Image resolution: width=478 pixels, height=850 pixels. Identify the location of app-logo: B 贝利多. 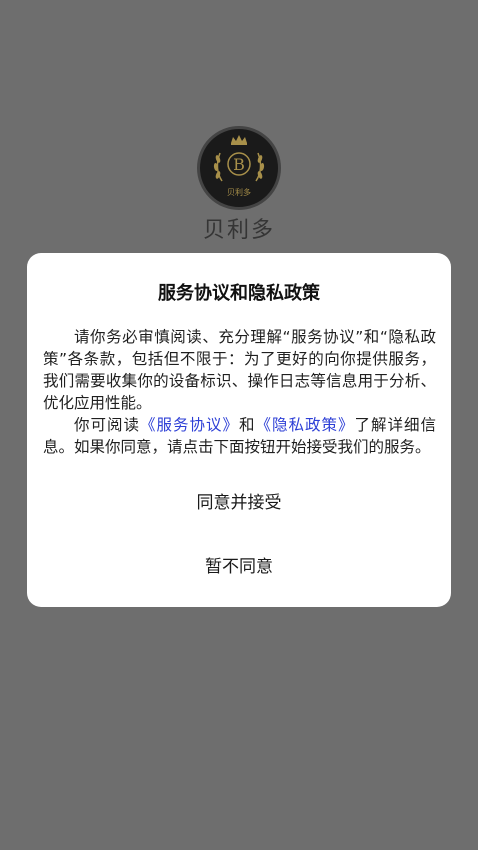
(239, 168).